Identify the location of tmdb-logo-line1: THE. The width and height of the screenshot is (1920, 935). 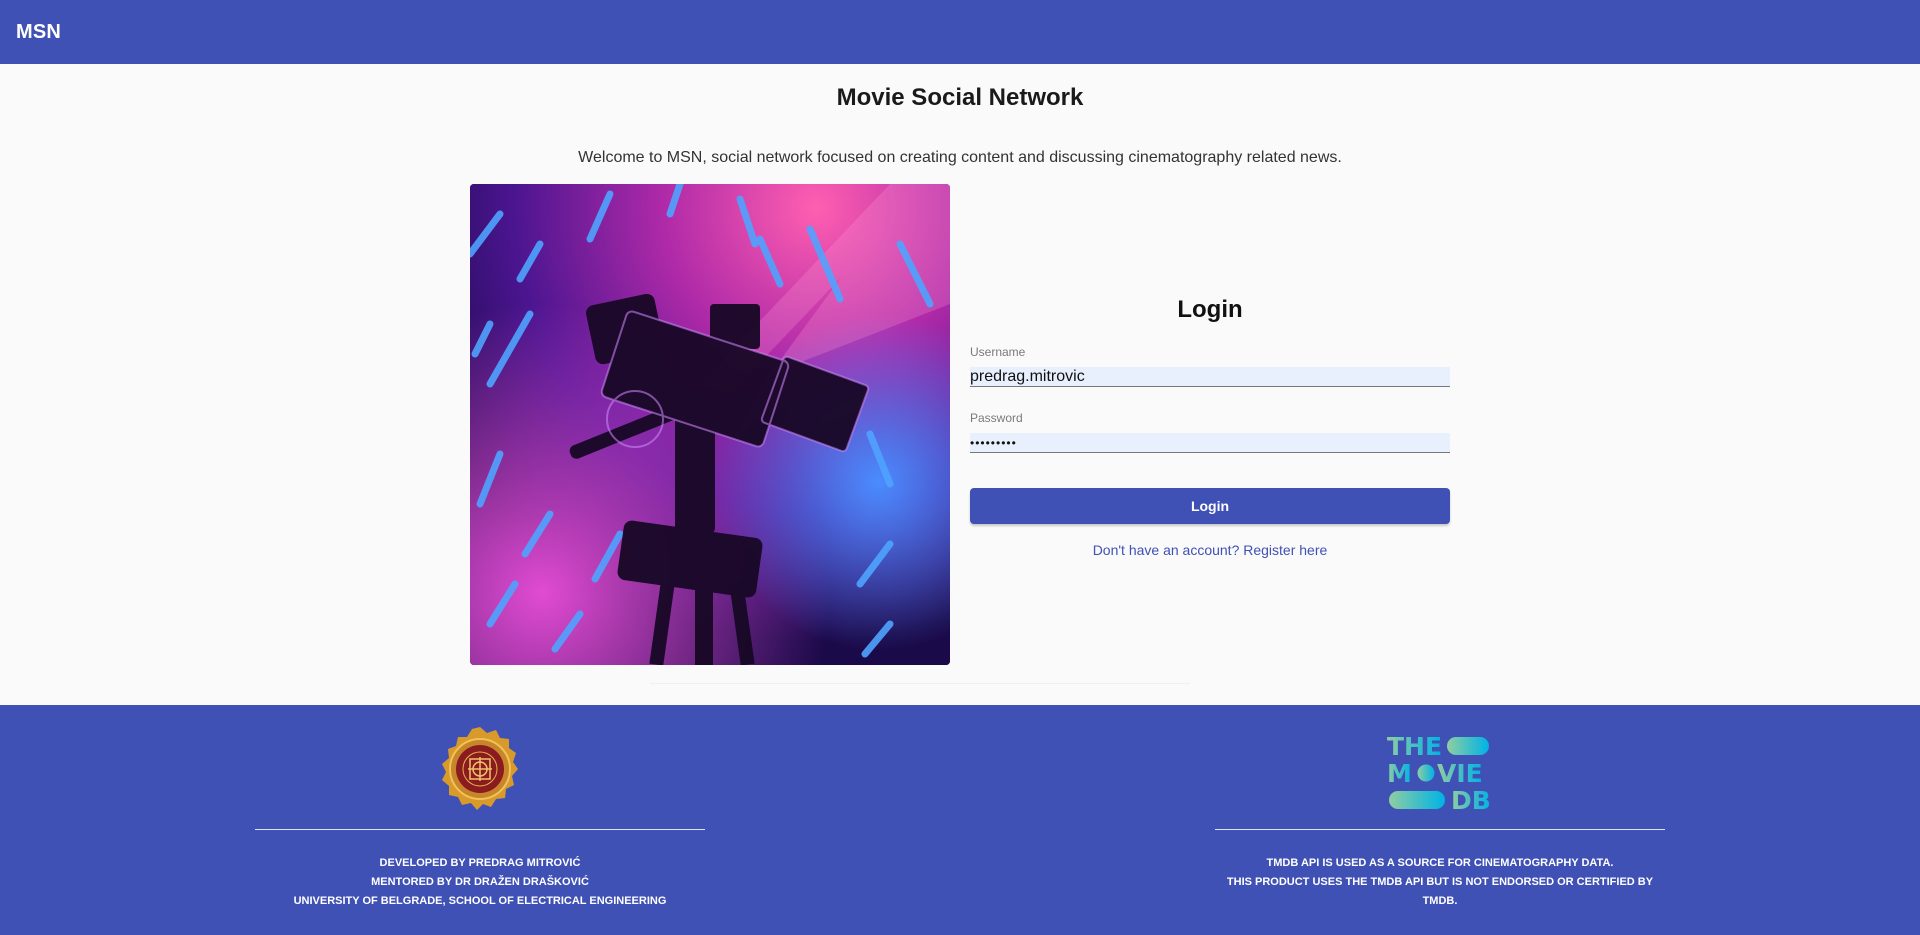
(1414, 747).